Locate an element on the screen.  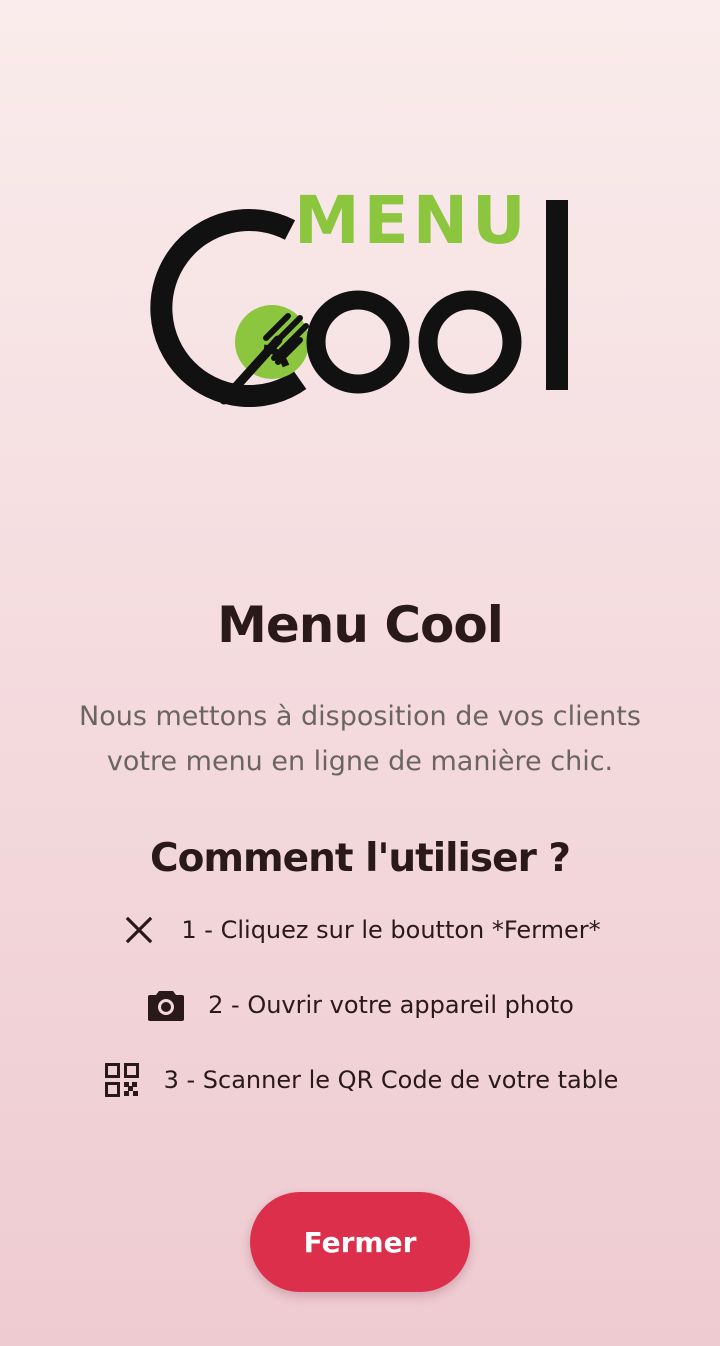
close-button: Fermer is located at coordinates (360, 1242).